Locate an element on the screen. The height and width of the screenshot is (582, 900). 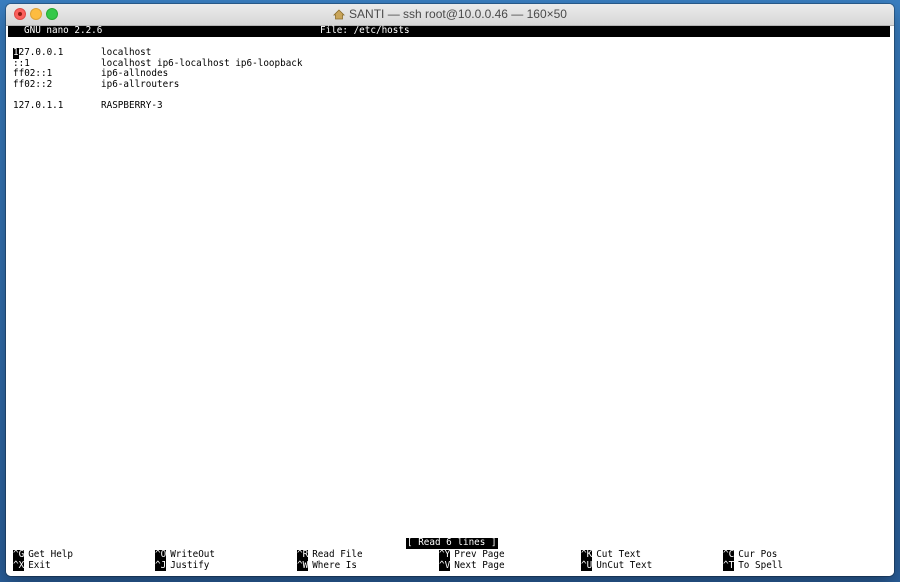
shortcut-to-spell: ^T To Spell is located at coordinates (753, 565).